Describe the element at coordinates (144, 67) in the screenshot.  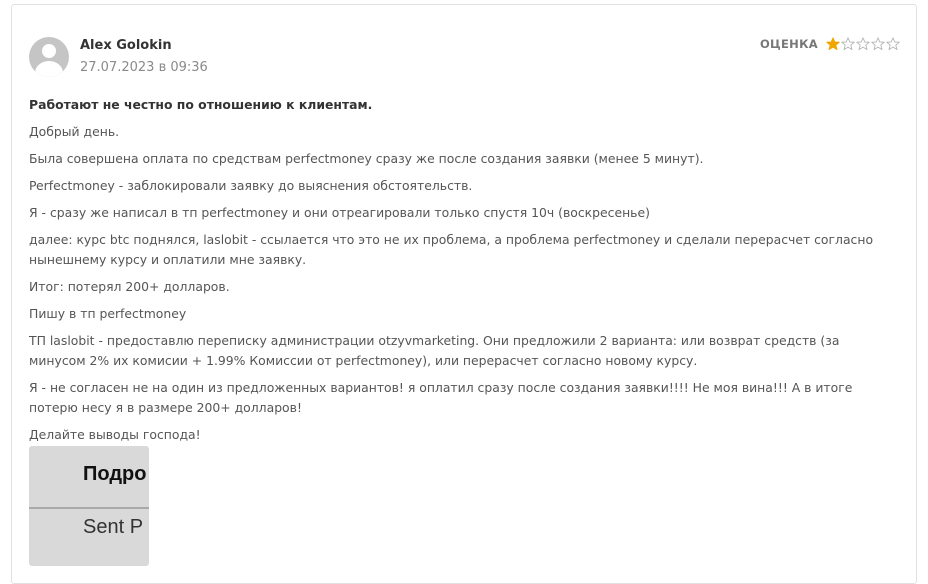
I see `review-date: 27.07.2023 в 09:36` at that location.